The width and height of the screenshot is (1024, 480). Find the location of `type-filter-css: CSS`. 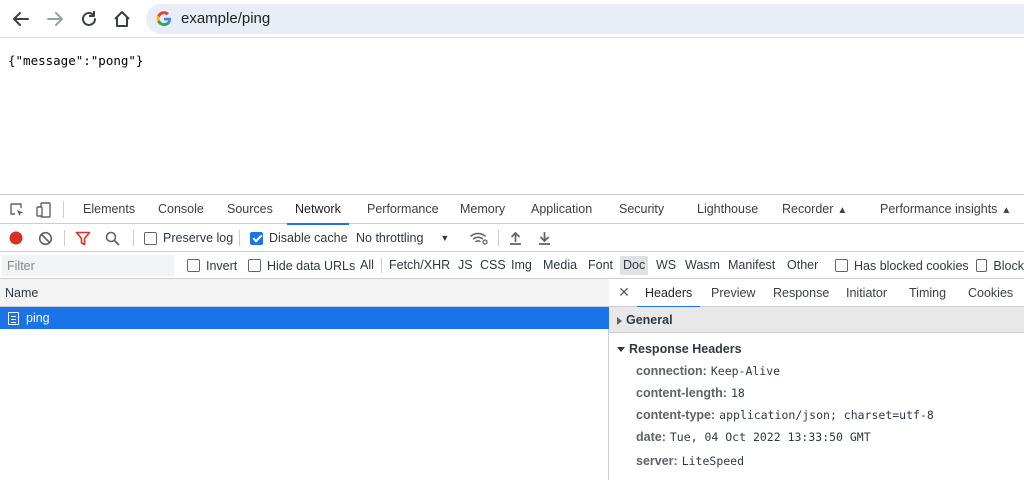

type-filter-css: CSS is located at coordinates (493, 265).